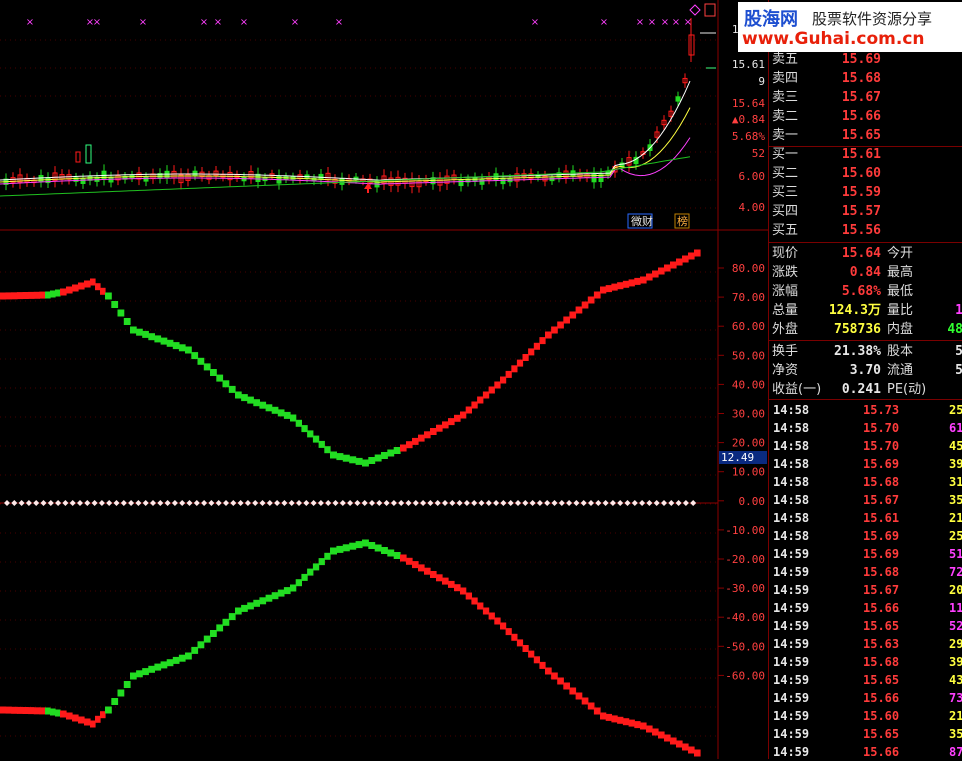 Image resolution: width=962 pixels, height=761 pixels. What do you see at coordinates (745, 617) in the screenshot?
I see `indicator-axis-label: -40.00` at bounding box center [745, 617].